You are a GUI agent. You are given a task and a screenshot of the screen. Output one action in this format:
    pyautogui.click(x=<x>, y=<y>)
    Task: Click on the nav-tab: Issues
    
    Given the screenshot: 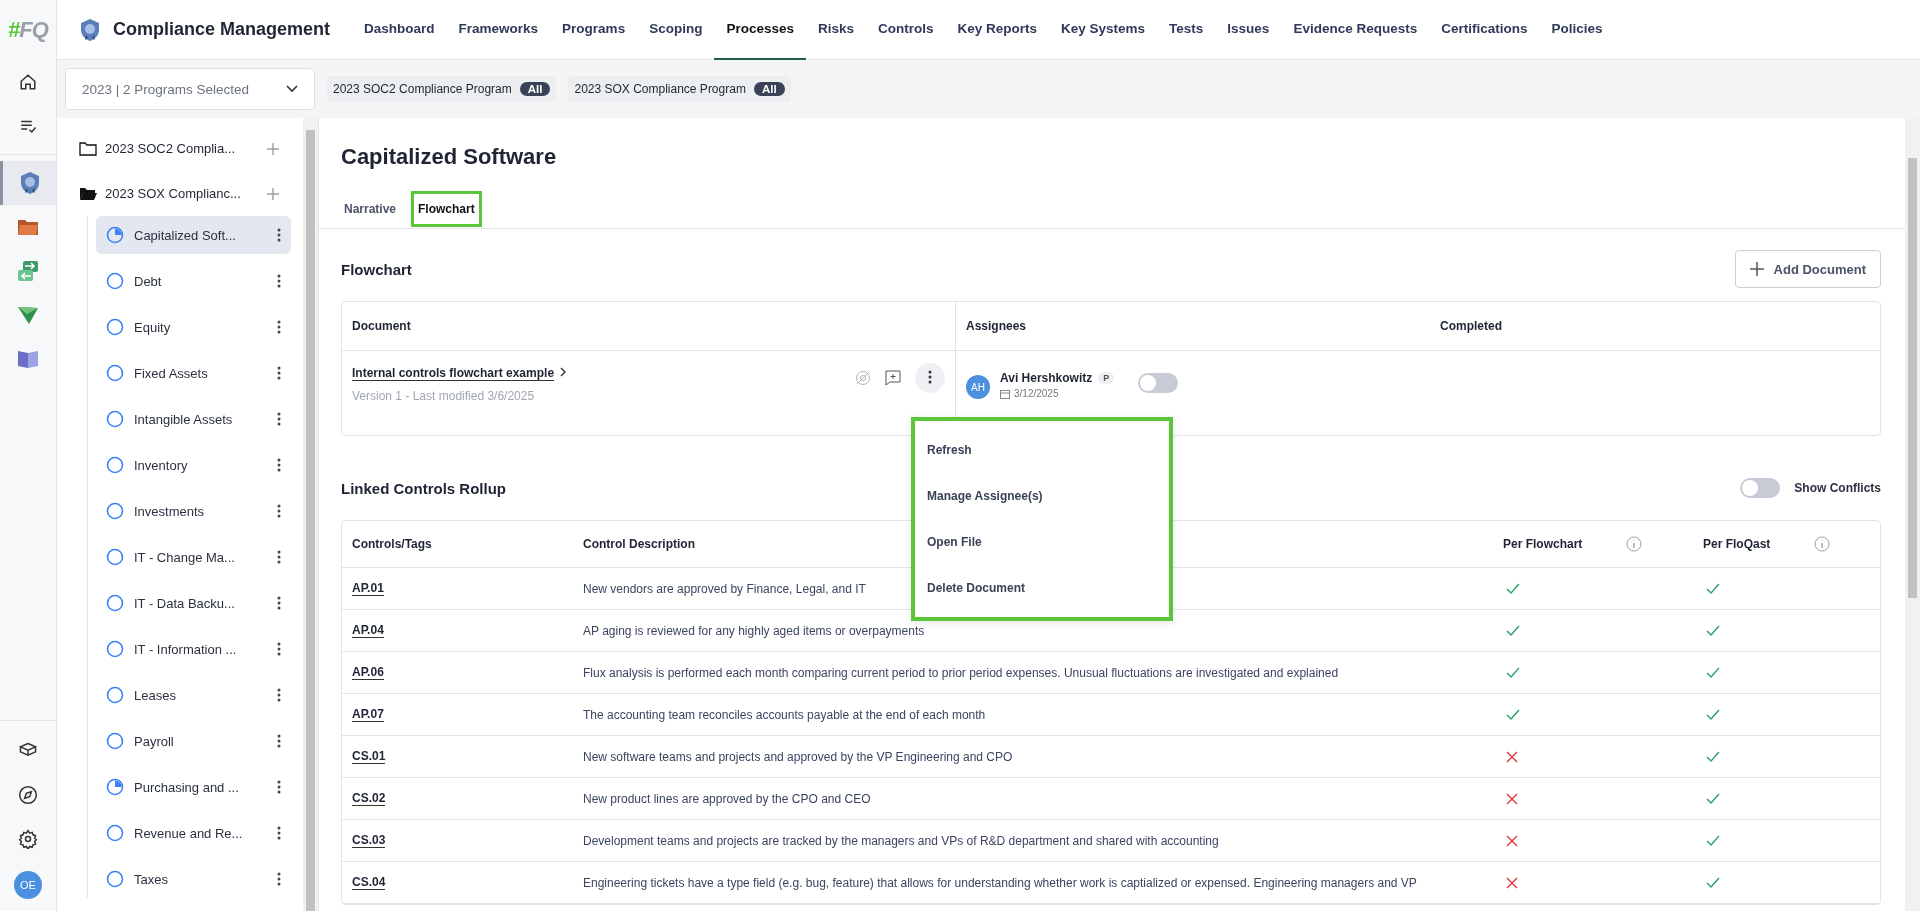 What is the action you would take?
    pyautogui.click(x=1248, y=30)
    